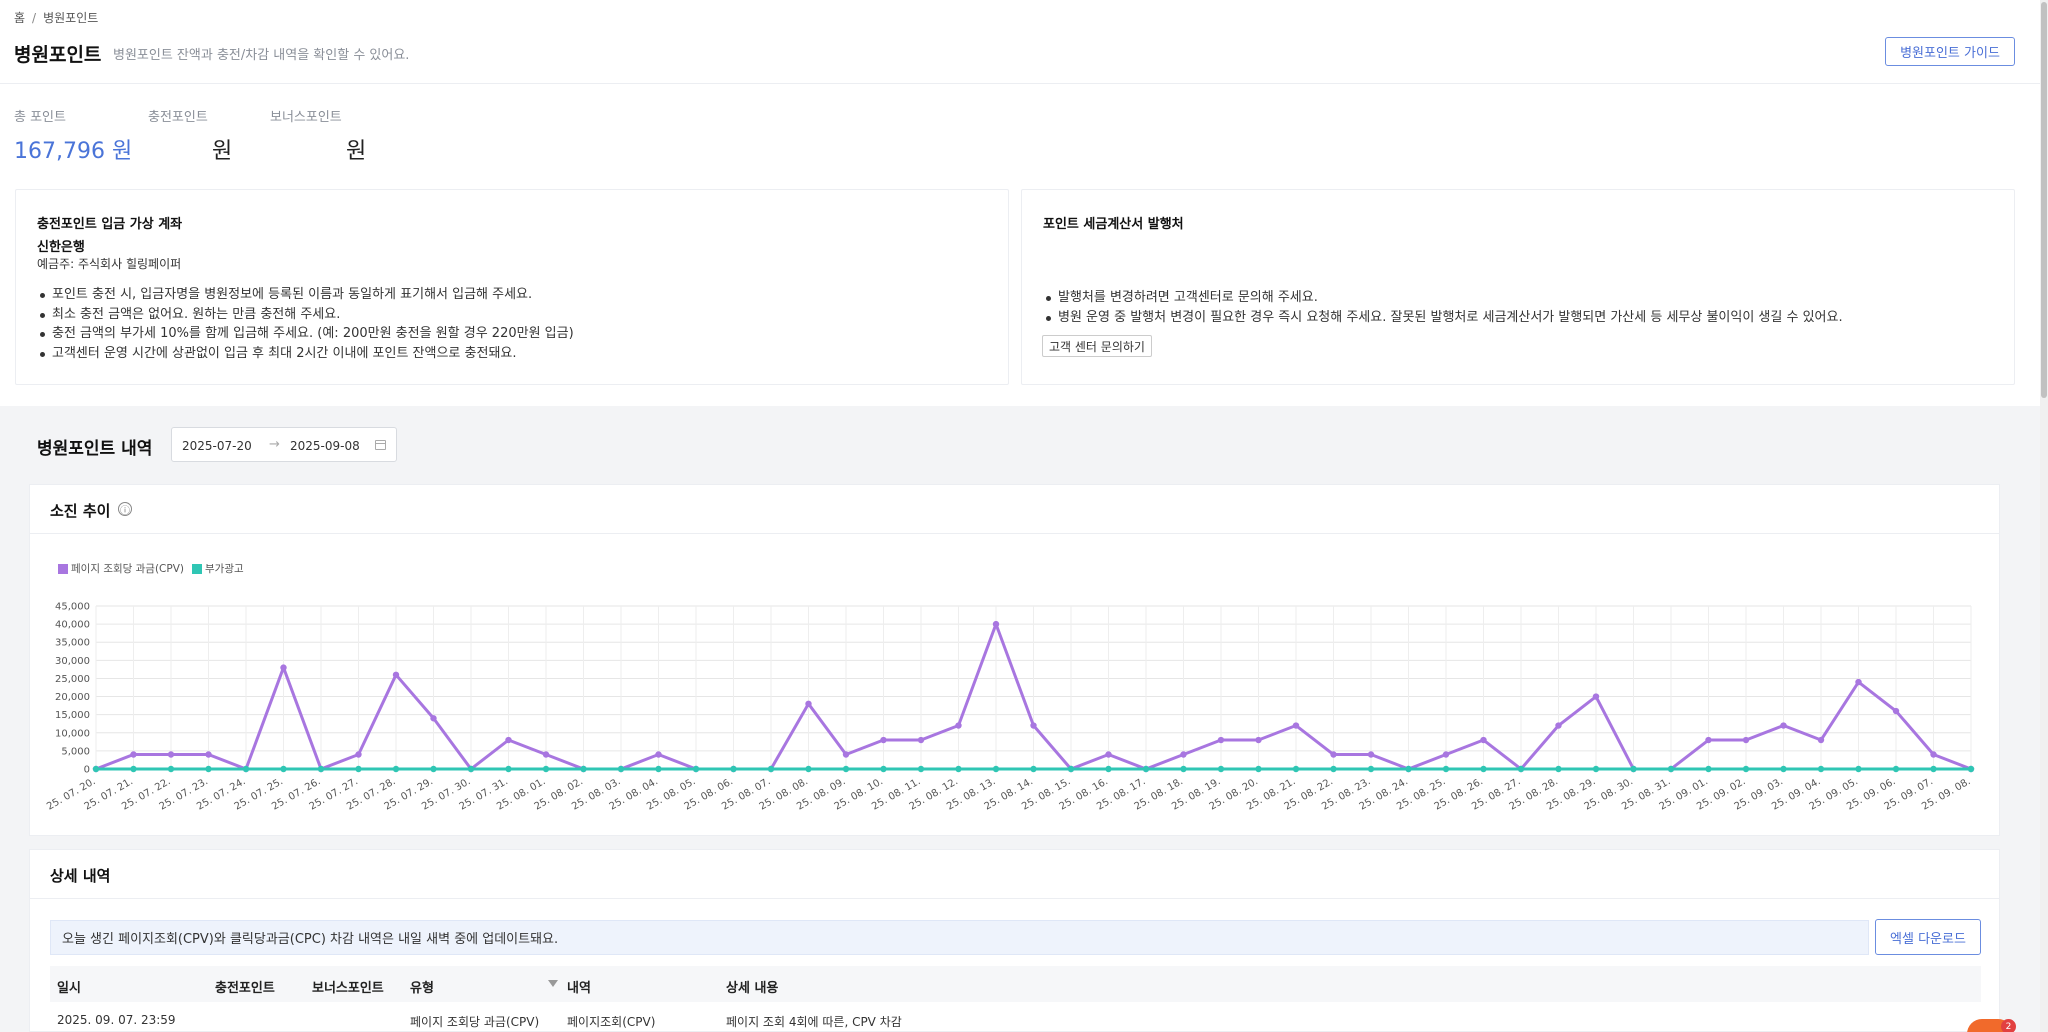  I want to click on y-tick-label: 15,000, so click(72, 715).